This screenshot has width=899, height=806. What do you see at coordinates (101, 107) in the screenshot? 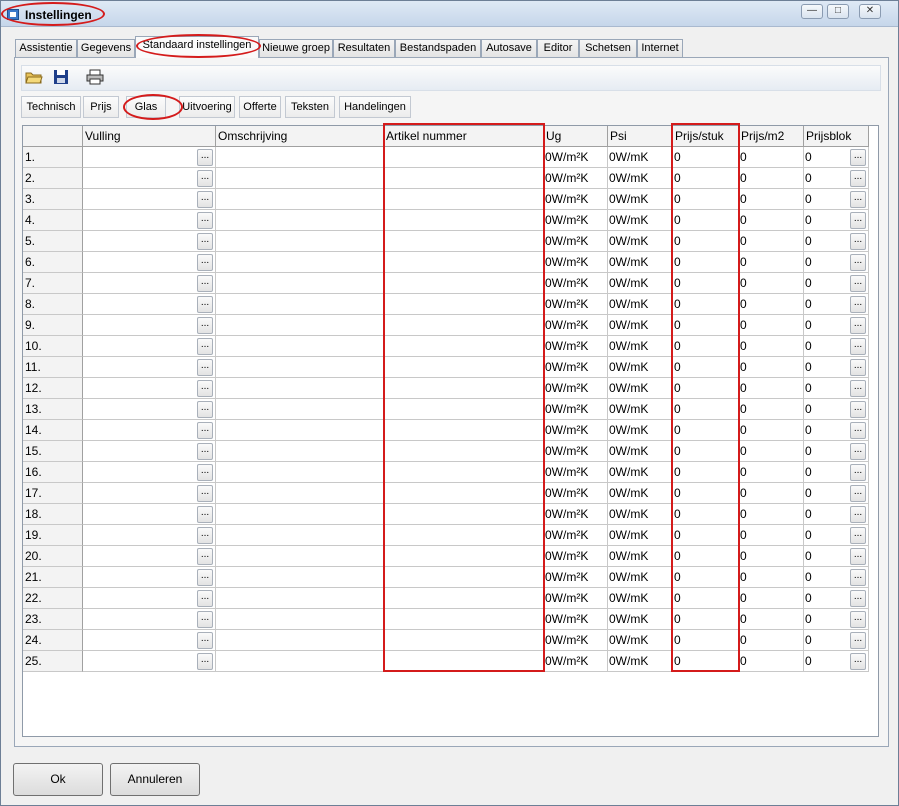
I see `subtab-prijs: Prijs` at bounding box center [101, 107].